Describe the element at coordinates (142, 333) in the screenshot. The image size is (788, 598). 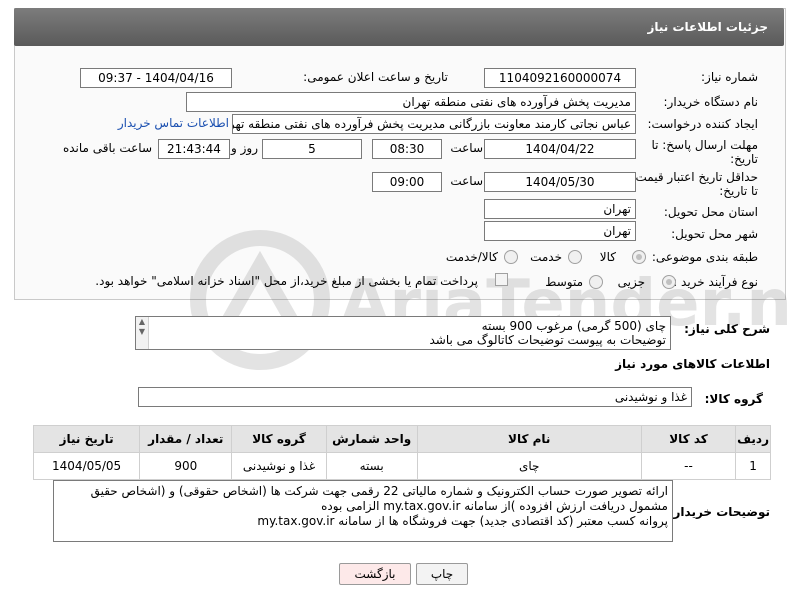
I see `description-scrollbar: ▲ ▼` at that location.